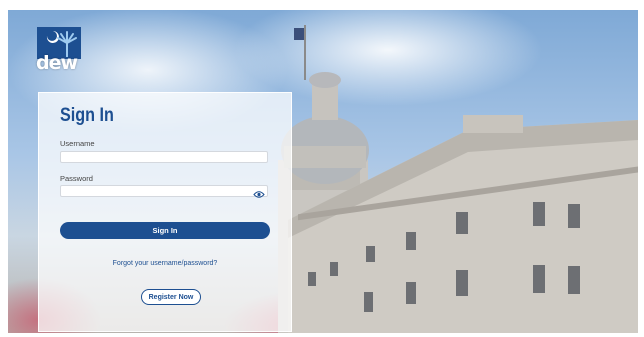 The height and width of the screenshot is (337, 644). I want to click on username-label: Username, so click(77, 143).